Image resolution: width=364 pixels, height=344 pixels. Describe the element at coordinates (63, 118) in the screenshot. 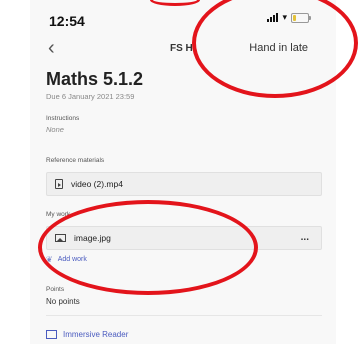

I see `instructions-label: Instructions` at that location.